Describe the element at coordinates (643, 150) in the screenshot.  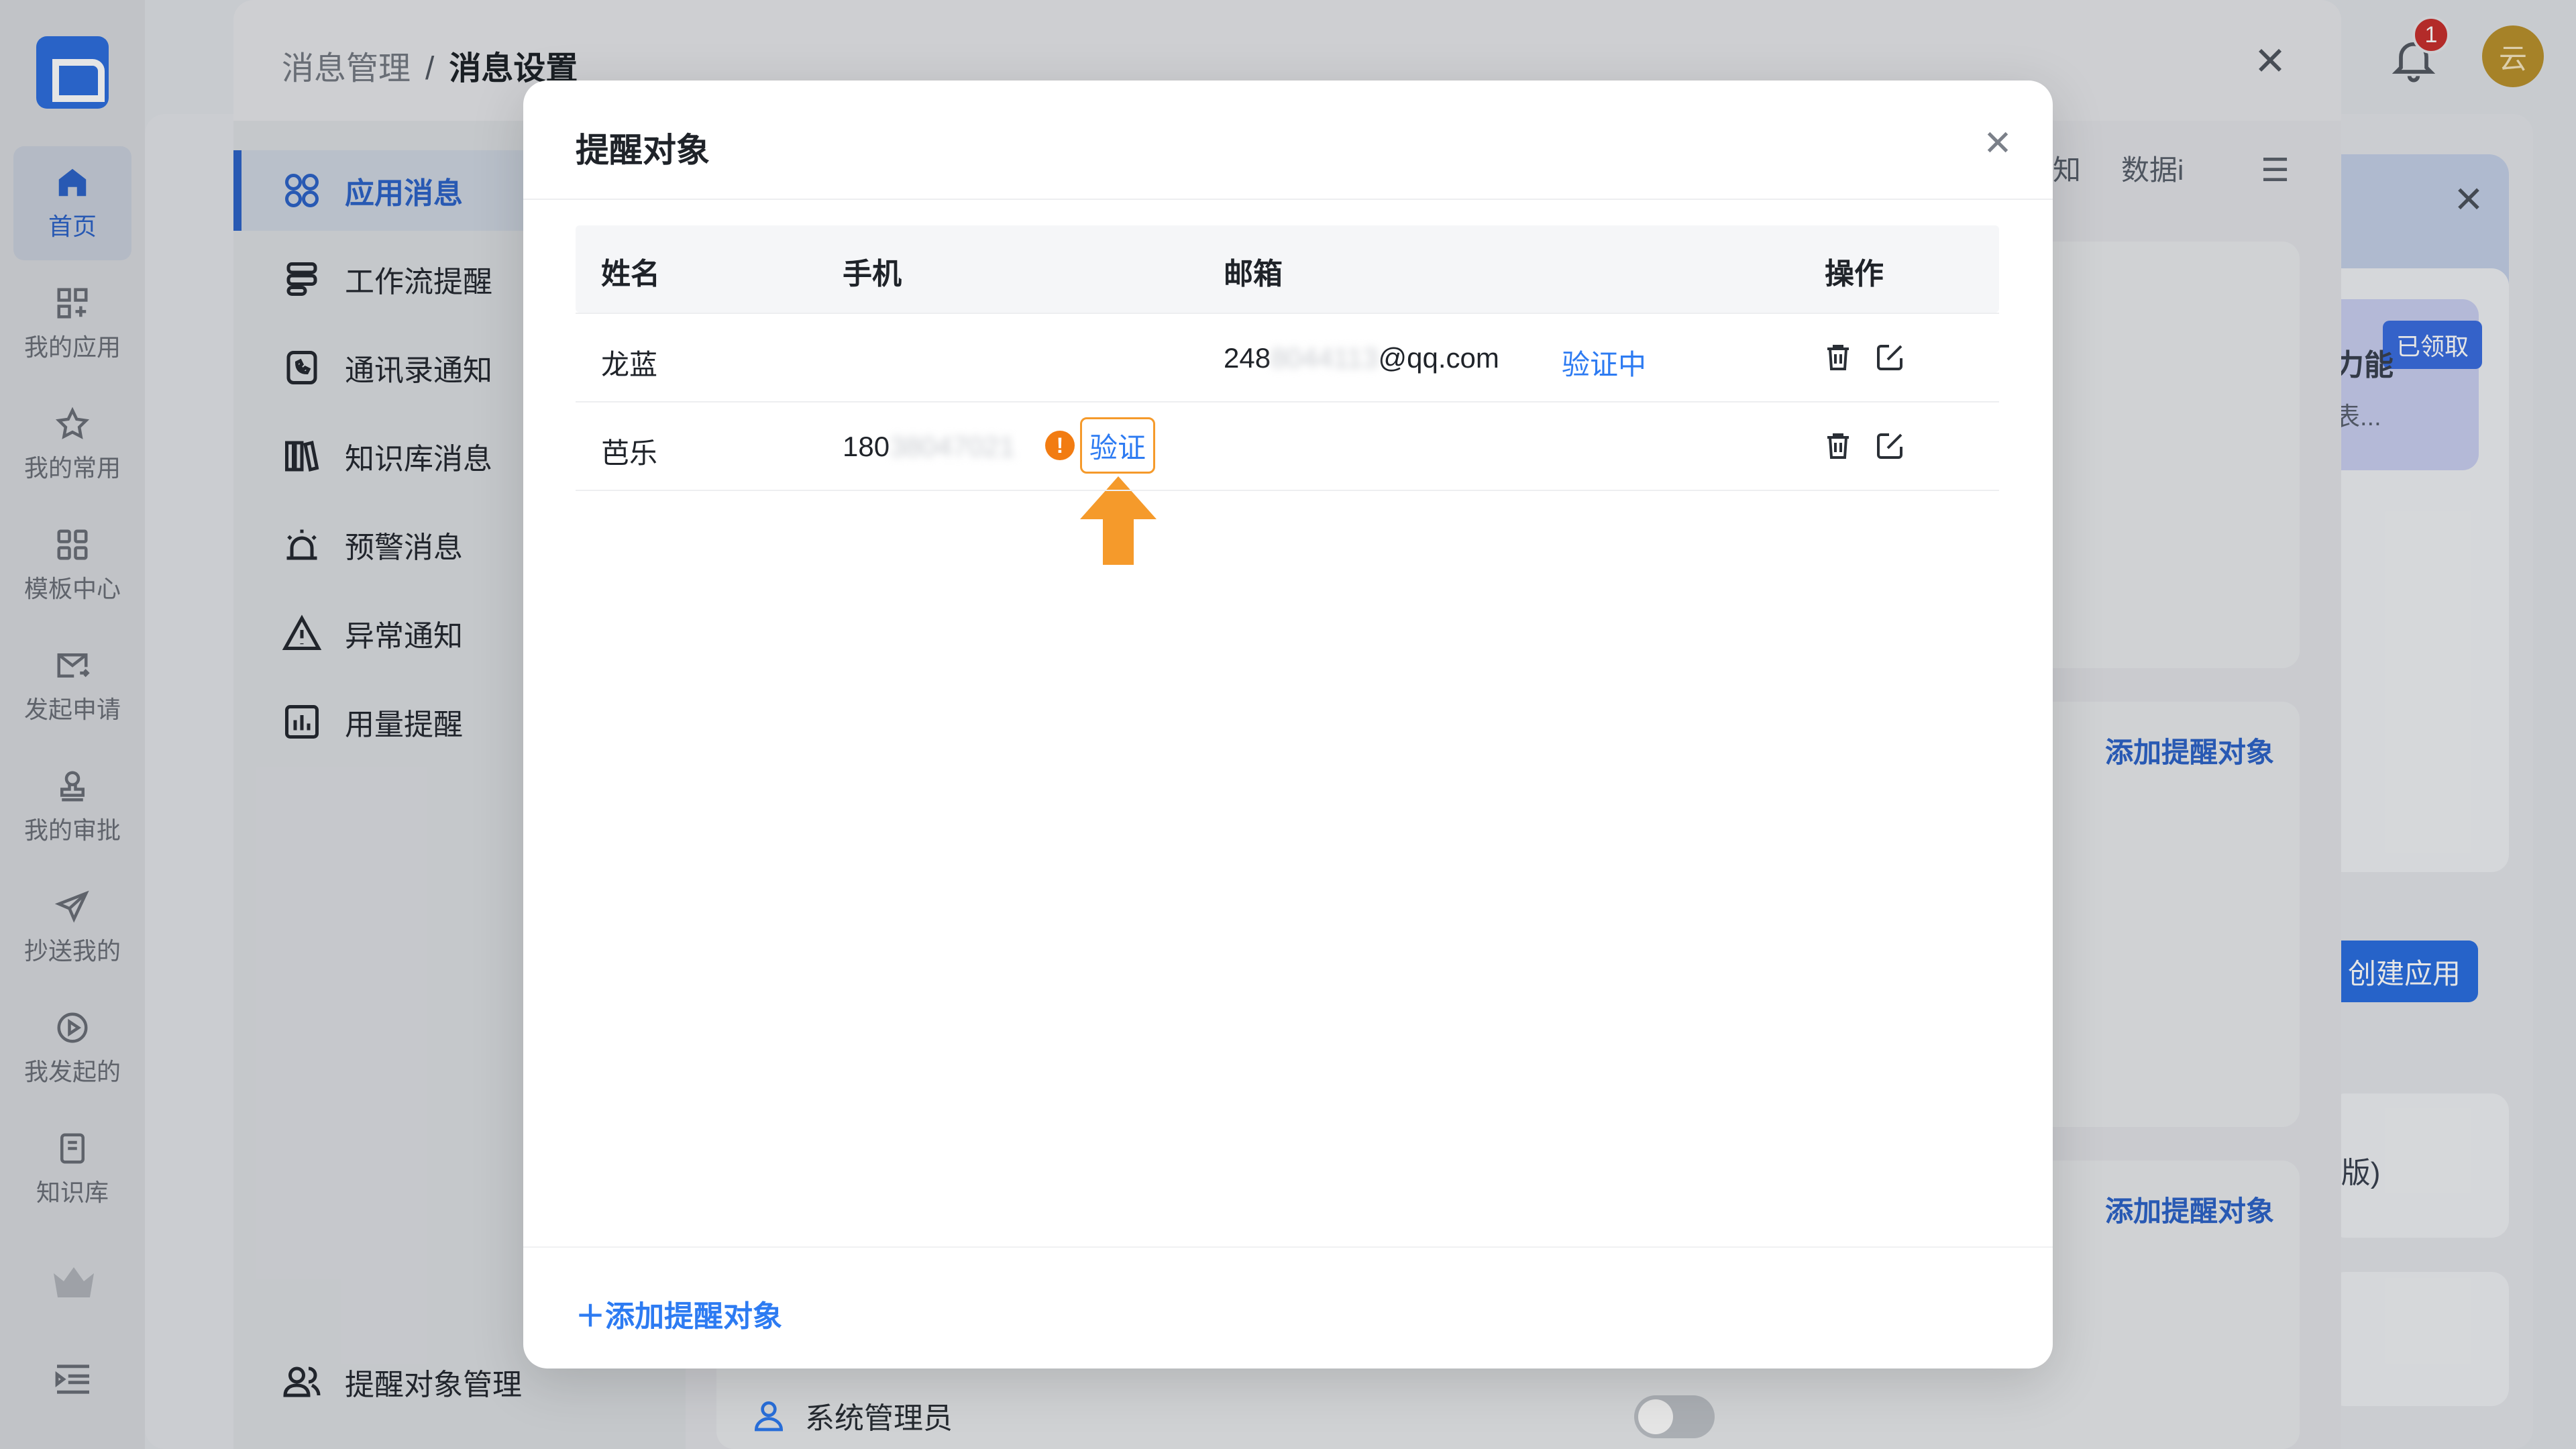
I see `modal-title: 提醒对象` at that location.